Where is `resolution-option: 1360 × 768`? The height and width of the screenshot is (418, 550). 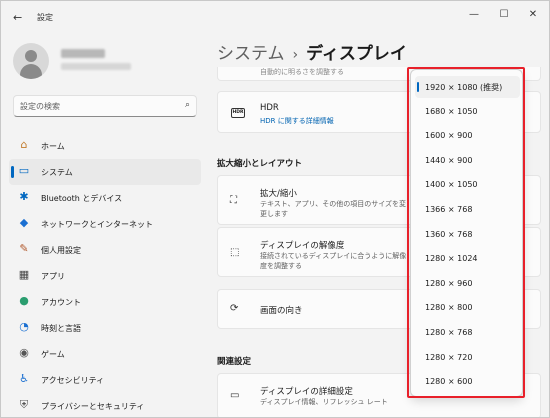
resolution-option: 1360 × 768 is located at coordinates (467, 235).